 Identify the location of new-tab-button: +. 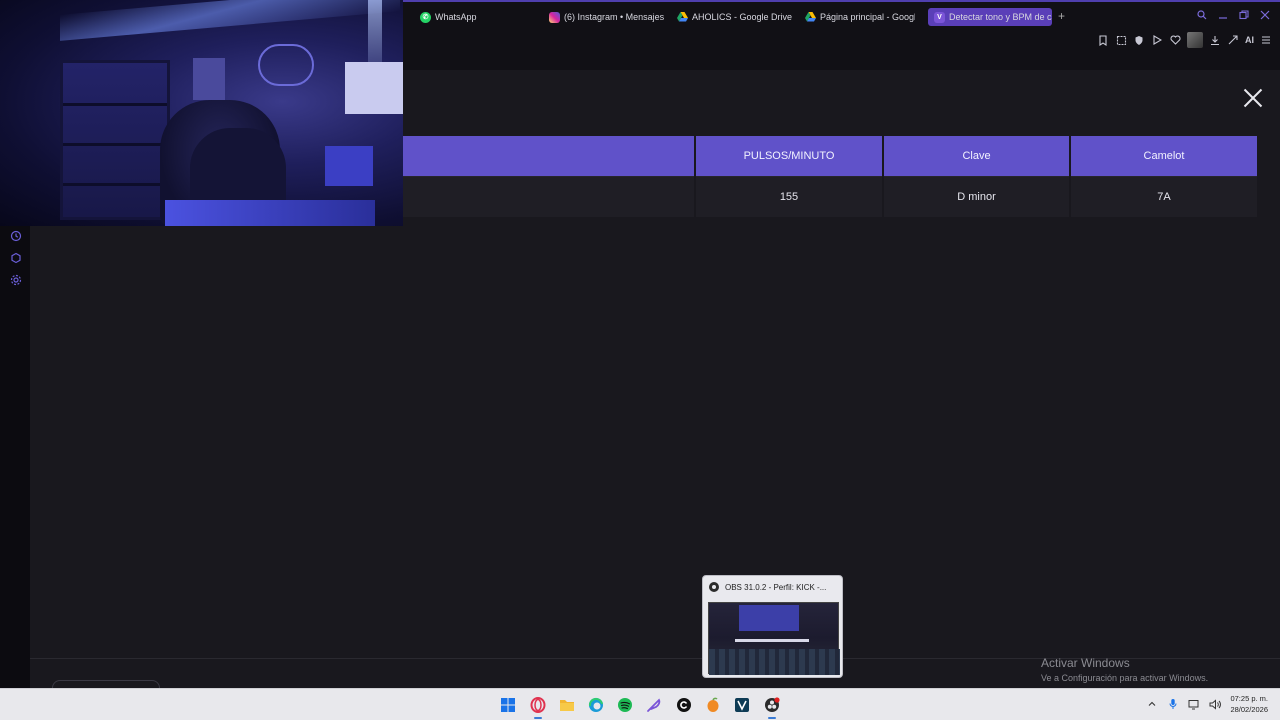
(1061, 16).